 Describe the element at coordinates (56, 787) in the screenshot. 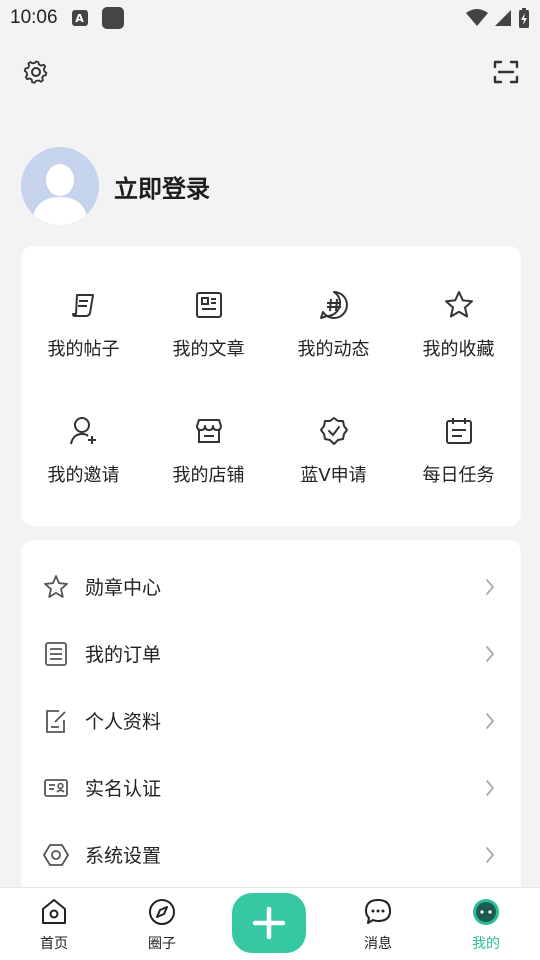

I see `id-card-icon` at that location.